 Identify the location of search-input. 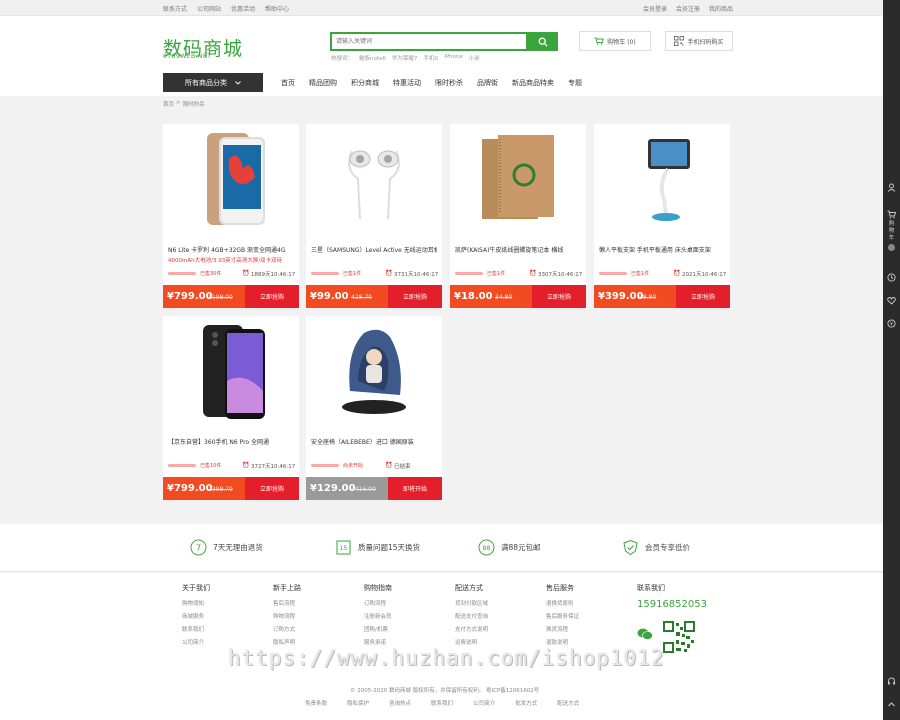
(429, 41).